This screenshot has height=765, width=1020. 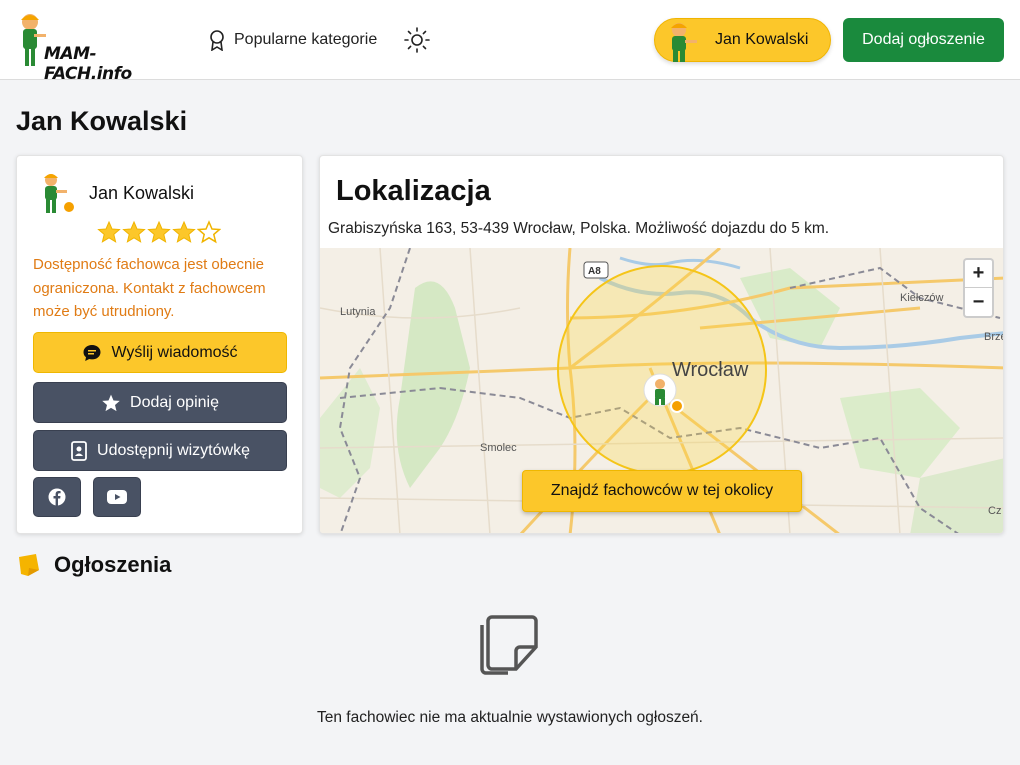 What do you see at coordinates (174, 352) in the screenshot?
I see `send-message-label: Wyślij wiadomość` at bounding box center [174, 352].